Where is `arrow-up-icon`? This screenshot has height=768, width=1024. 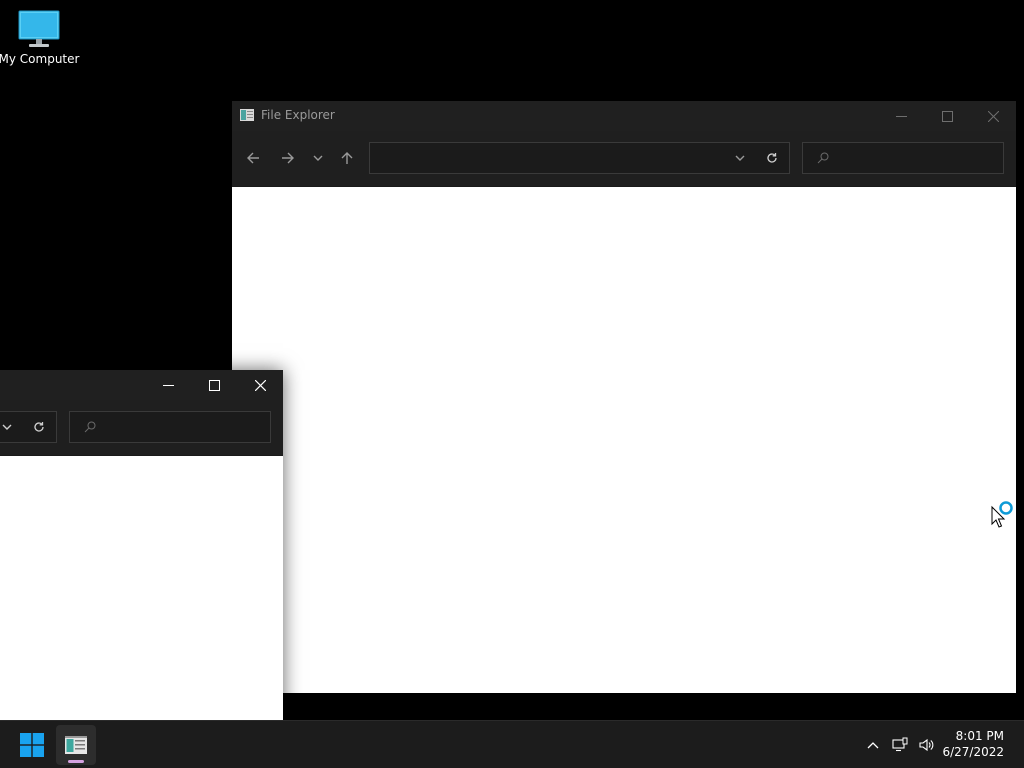
arrow-up-icon is located at coordinates (347, 158).